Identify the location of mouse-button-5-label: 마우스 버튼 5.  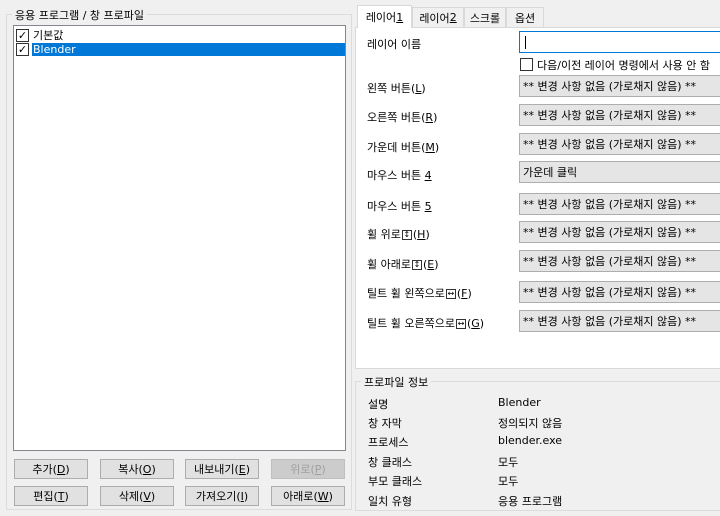
(399, 206).